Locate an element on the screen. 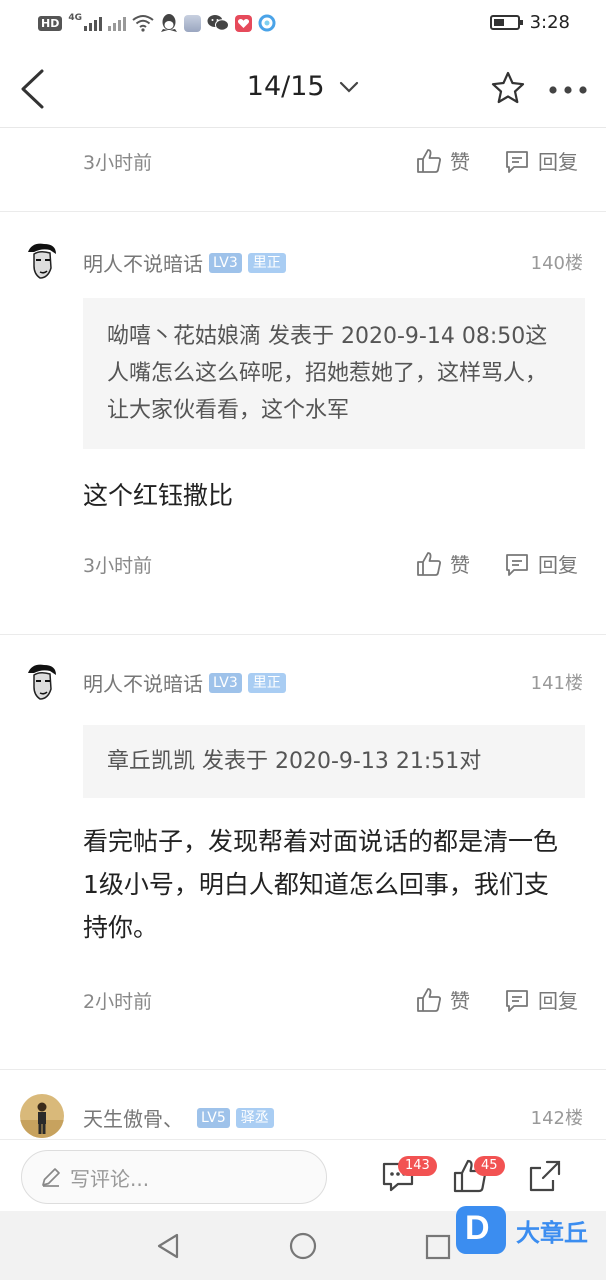  chevron-down-icon is located at coordinates (349, 87).